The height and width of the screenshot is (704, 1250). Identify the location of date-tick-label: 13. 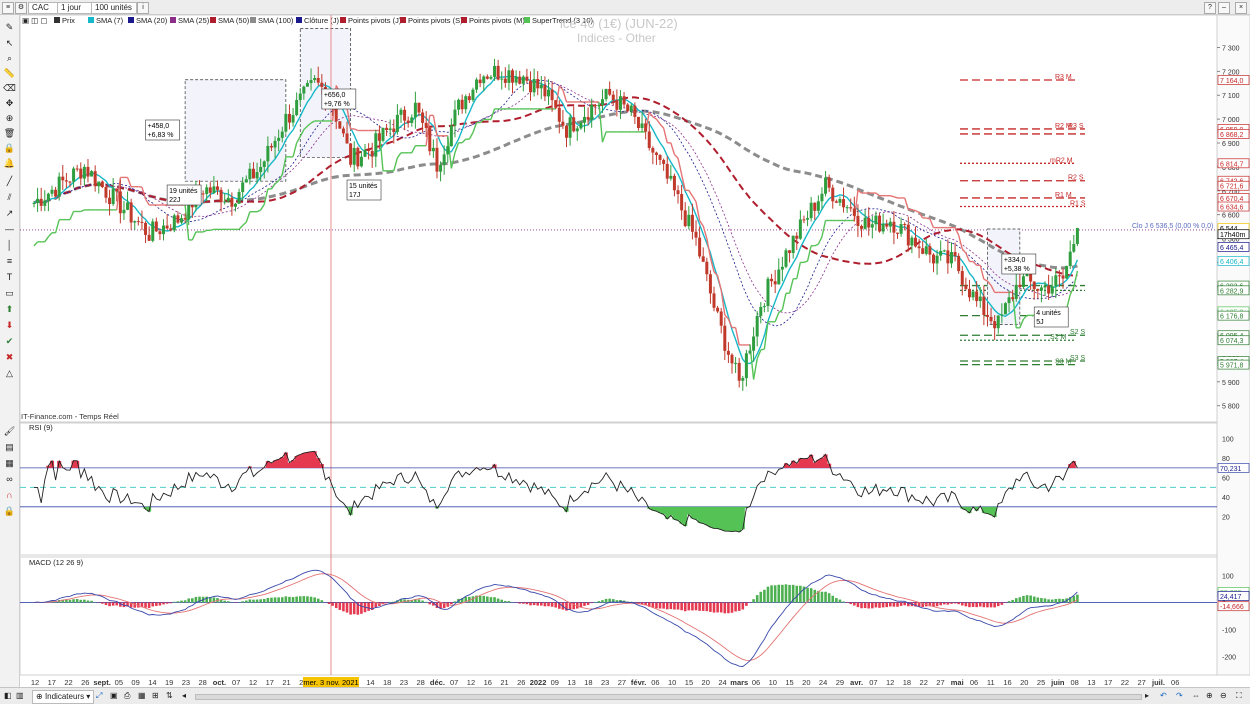
(571, 682).